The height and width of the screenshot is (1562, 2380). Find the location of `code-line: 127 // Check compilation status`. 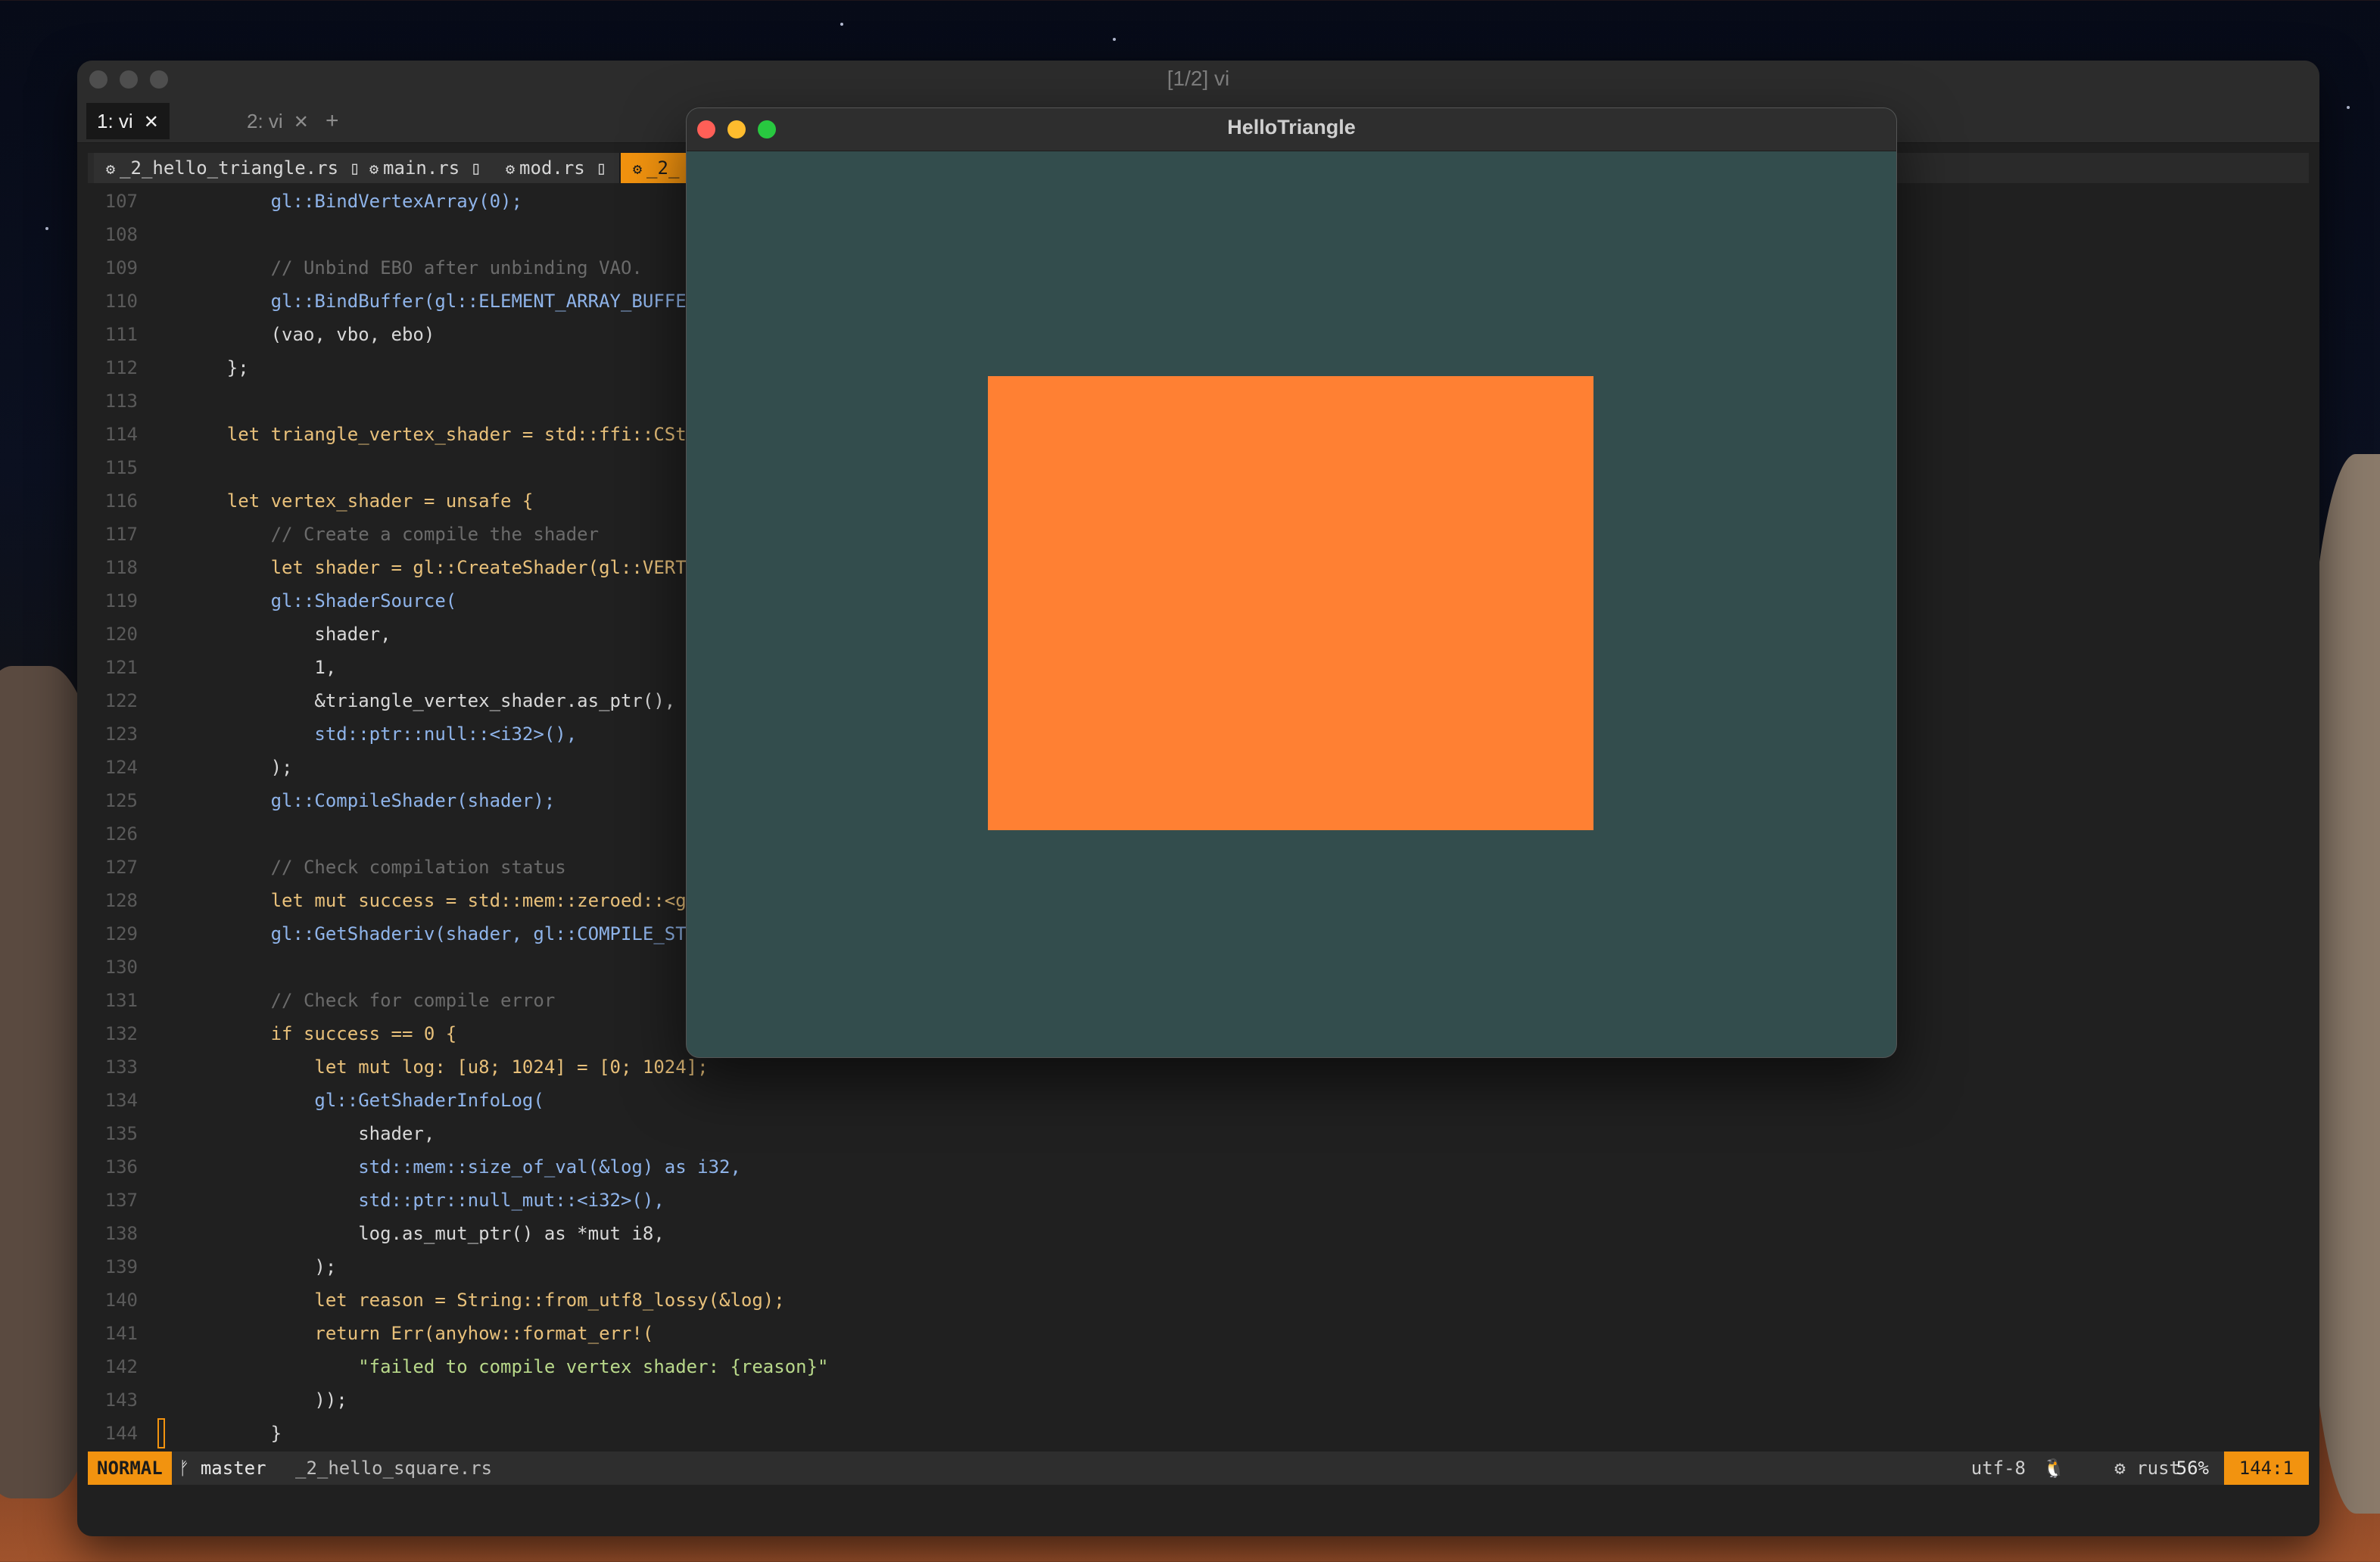

code-line: 127 // Check compilation status is located at coordinates (327, 867).